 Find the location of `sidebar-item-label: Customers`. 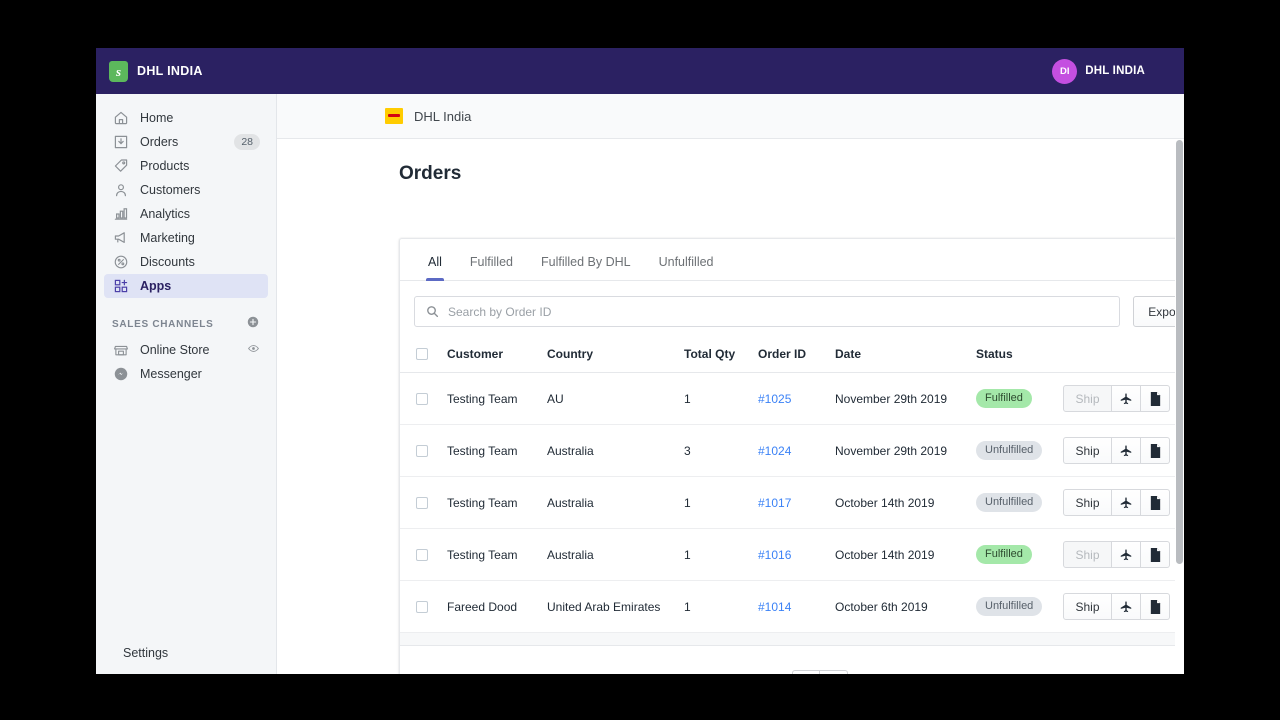

sidebar-item-label: Customers is located at coordinates (170, 190).